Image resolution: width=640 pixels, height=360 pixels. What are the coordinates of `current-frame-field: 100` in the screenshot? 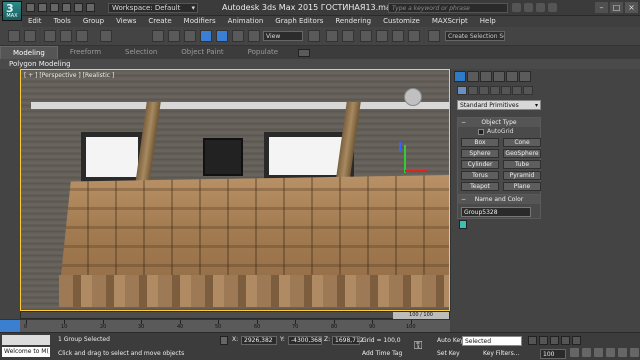 It's located at (553, 354).